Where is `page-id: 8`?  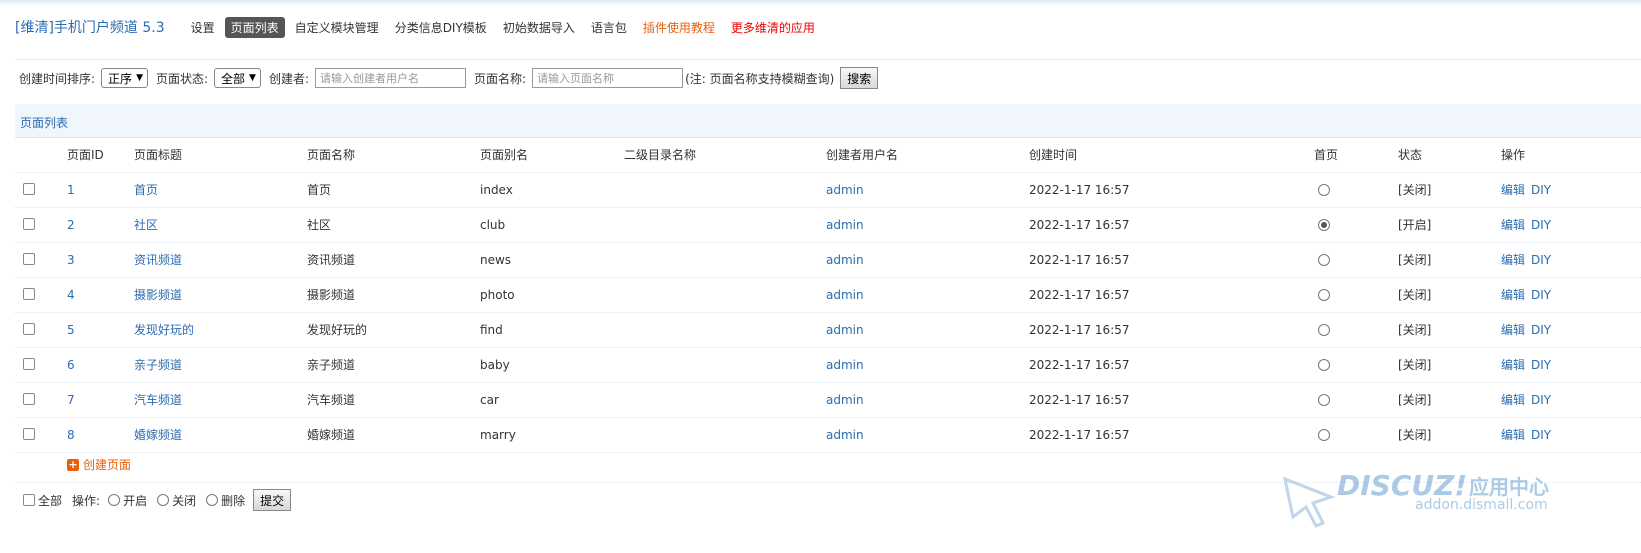 page-id: 8 is located at coordinates (71, 435).